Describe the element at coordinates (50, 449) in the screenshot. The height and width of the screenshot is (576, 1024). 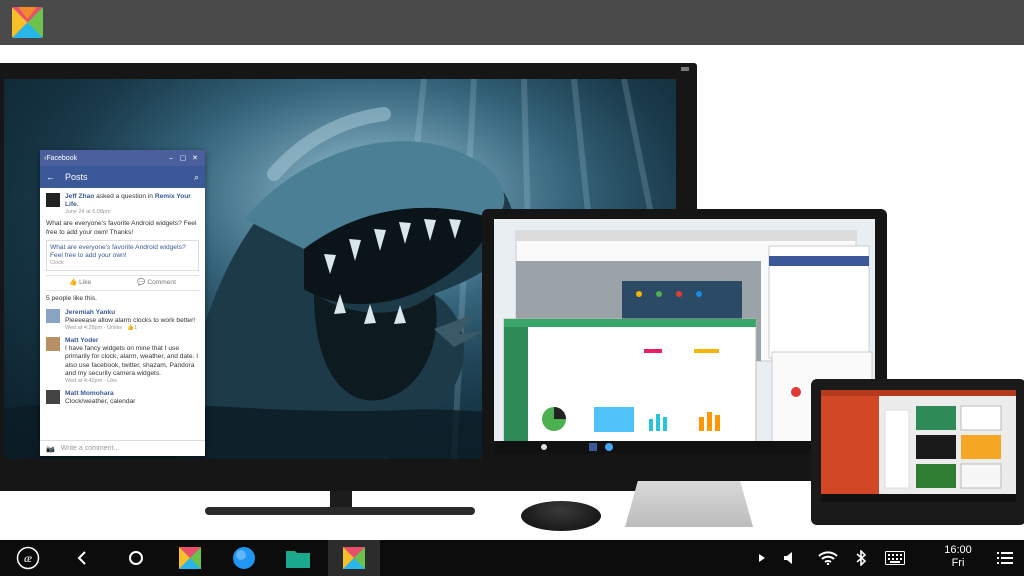
I see `camera-icon: 📷` at that location.